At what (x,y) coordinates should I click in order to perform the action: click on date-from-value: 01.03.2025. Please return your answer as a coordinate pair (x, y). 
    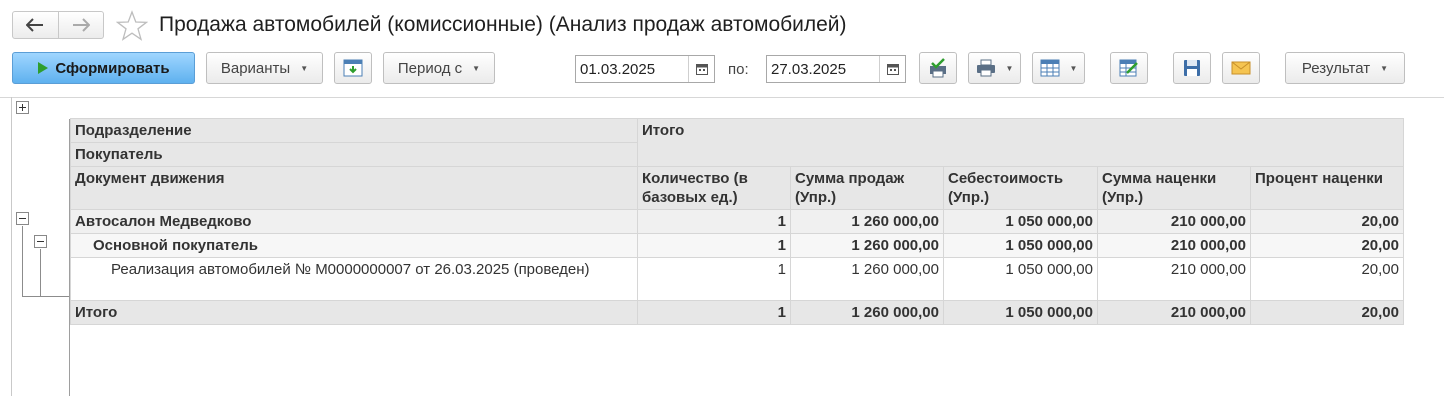
    Looking at the image, I should click on (618, 69).